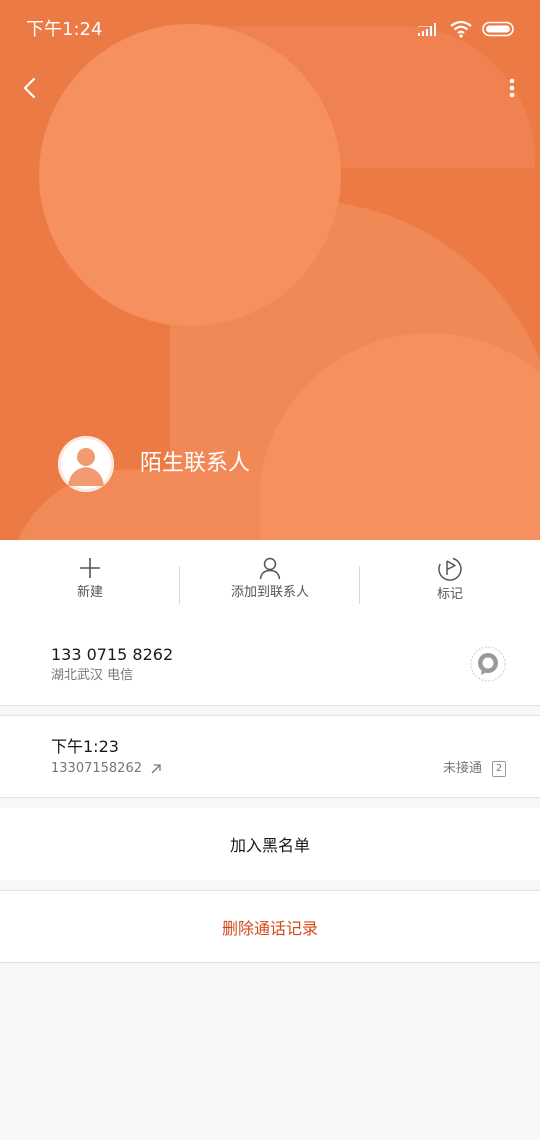  I want to click on avatar, so click(86, 464).